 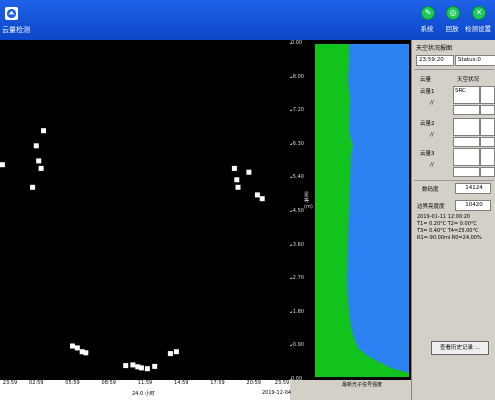 What do you see at coordinates (487, 142) in the screenshot?
I see `cloud2-sub2` at bounding box center [487, 142].